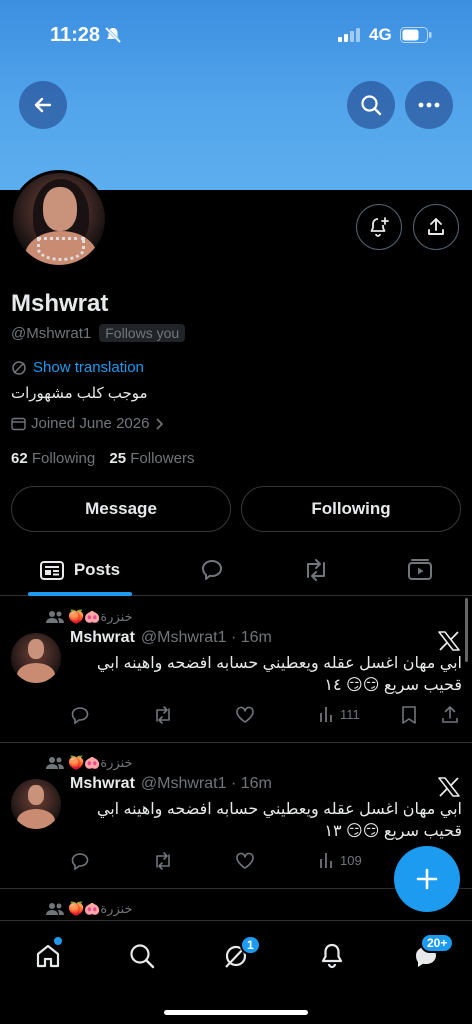 The height and width of the screenshot is (1024, 472). I want to click on messages-badge: 20+, so click(437, 943).